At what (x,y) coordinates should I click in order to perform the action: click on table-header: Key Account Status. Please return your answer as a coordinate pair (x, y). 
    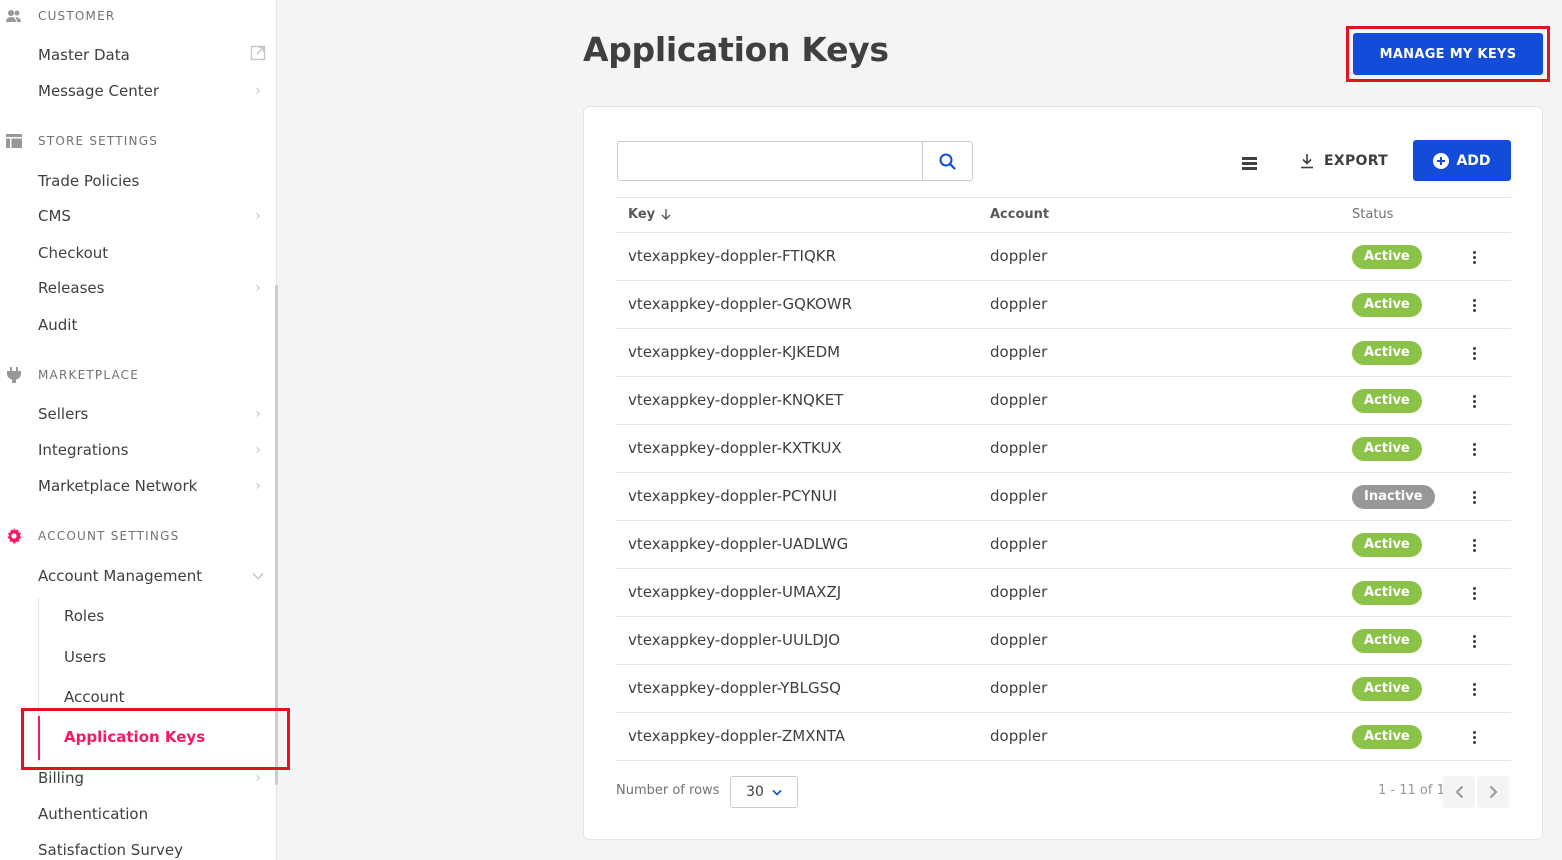
    Looking at the image, I should click on (1063, 215).